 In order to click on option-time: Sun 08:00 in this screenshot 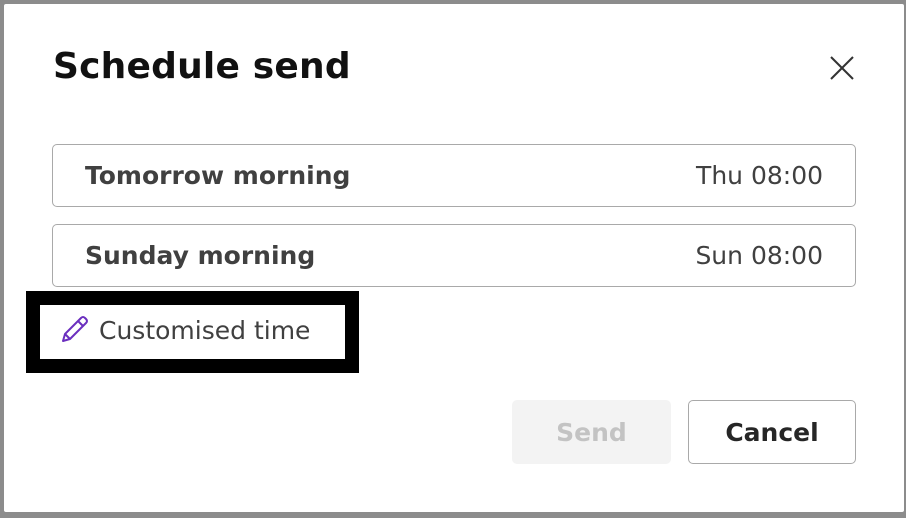, I will do `click(759, 255)`.